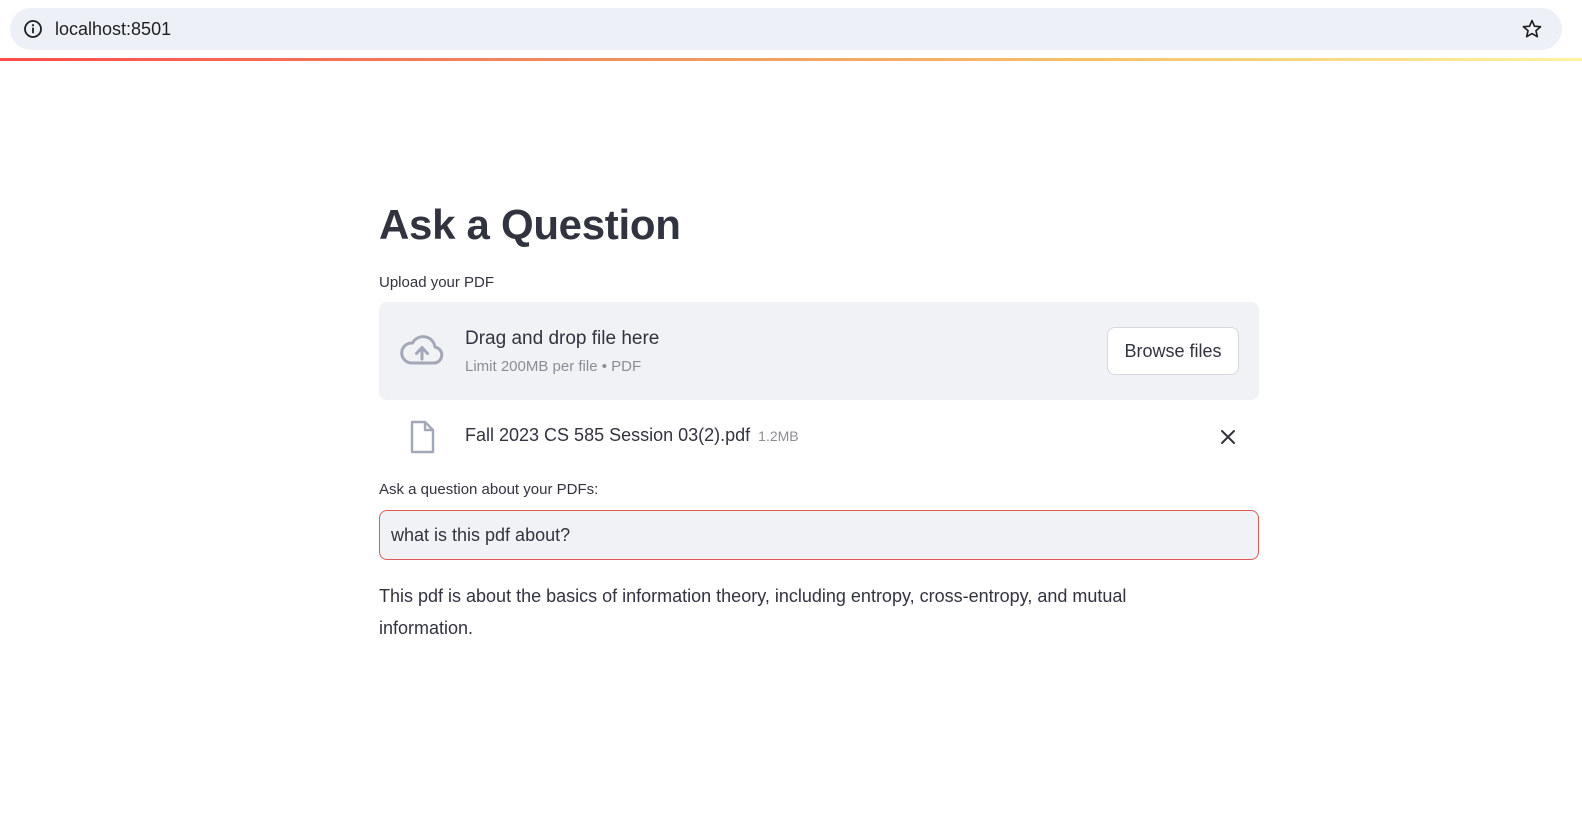  Describe the element at coordinates (819, 535) in the screenshot. I see `question-input` at that location.